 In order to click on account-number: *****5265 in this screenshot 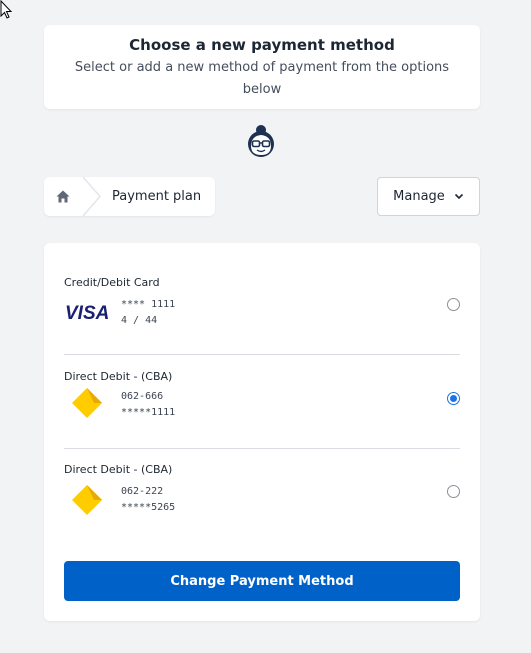, I will do `click(148, 507)`.